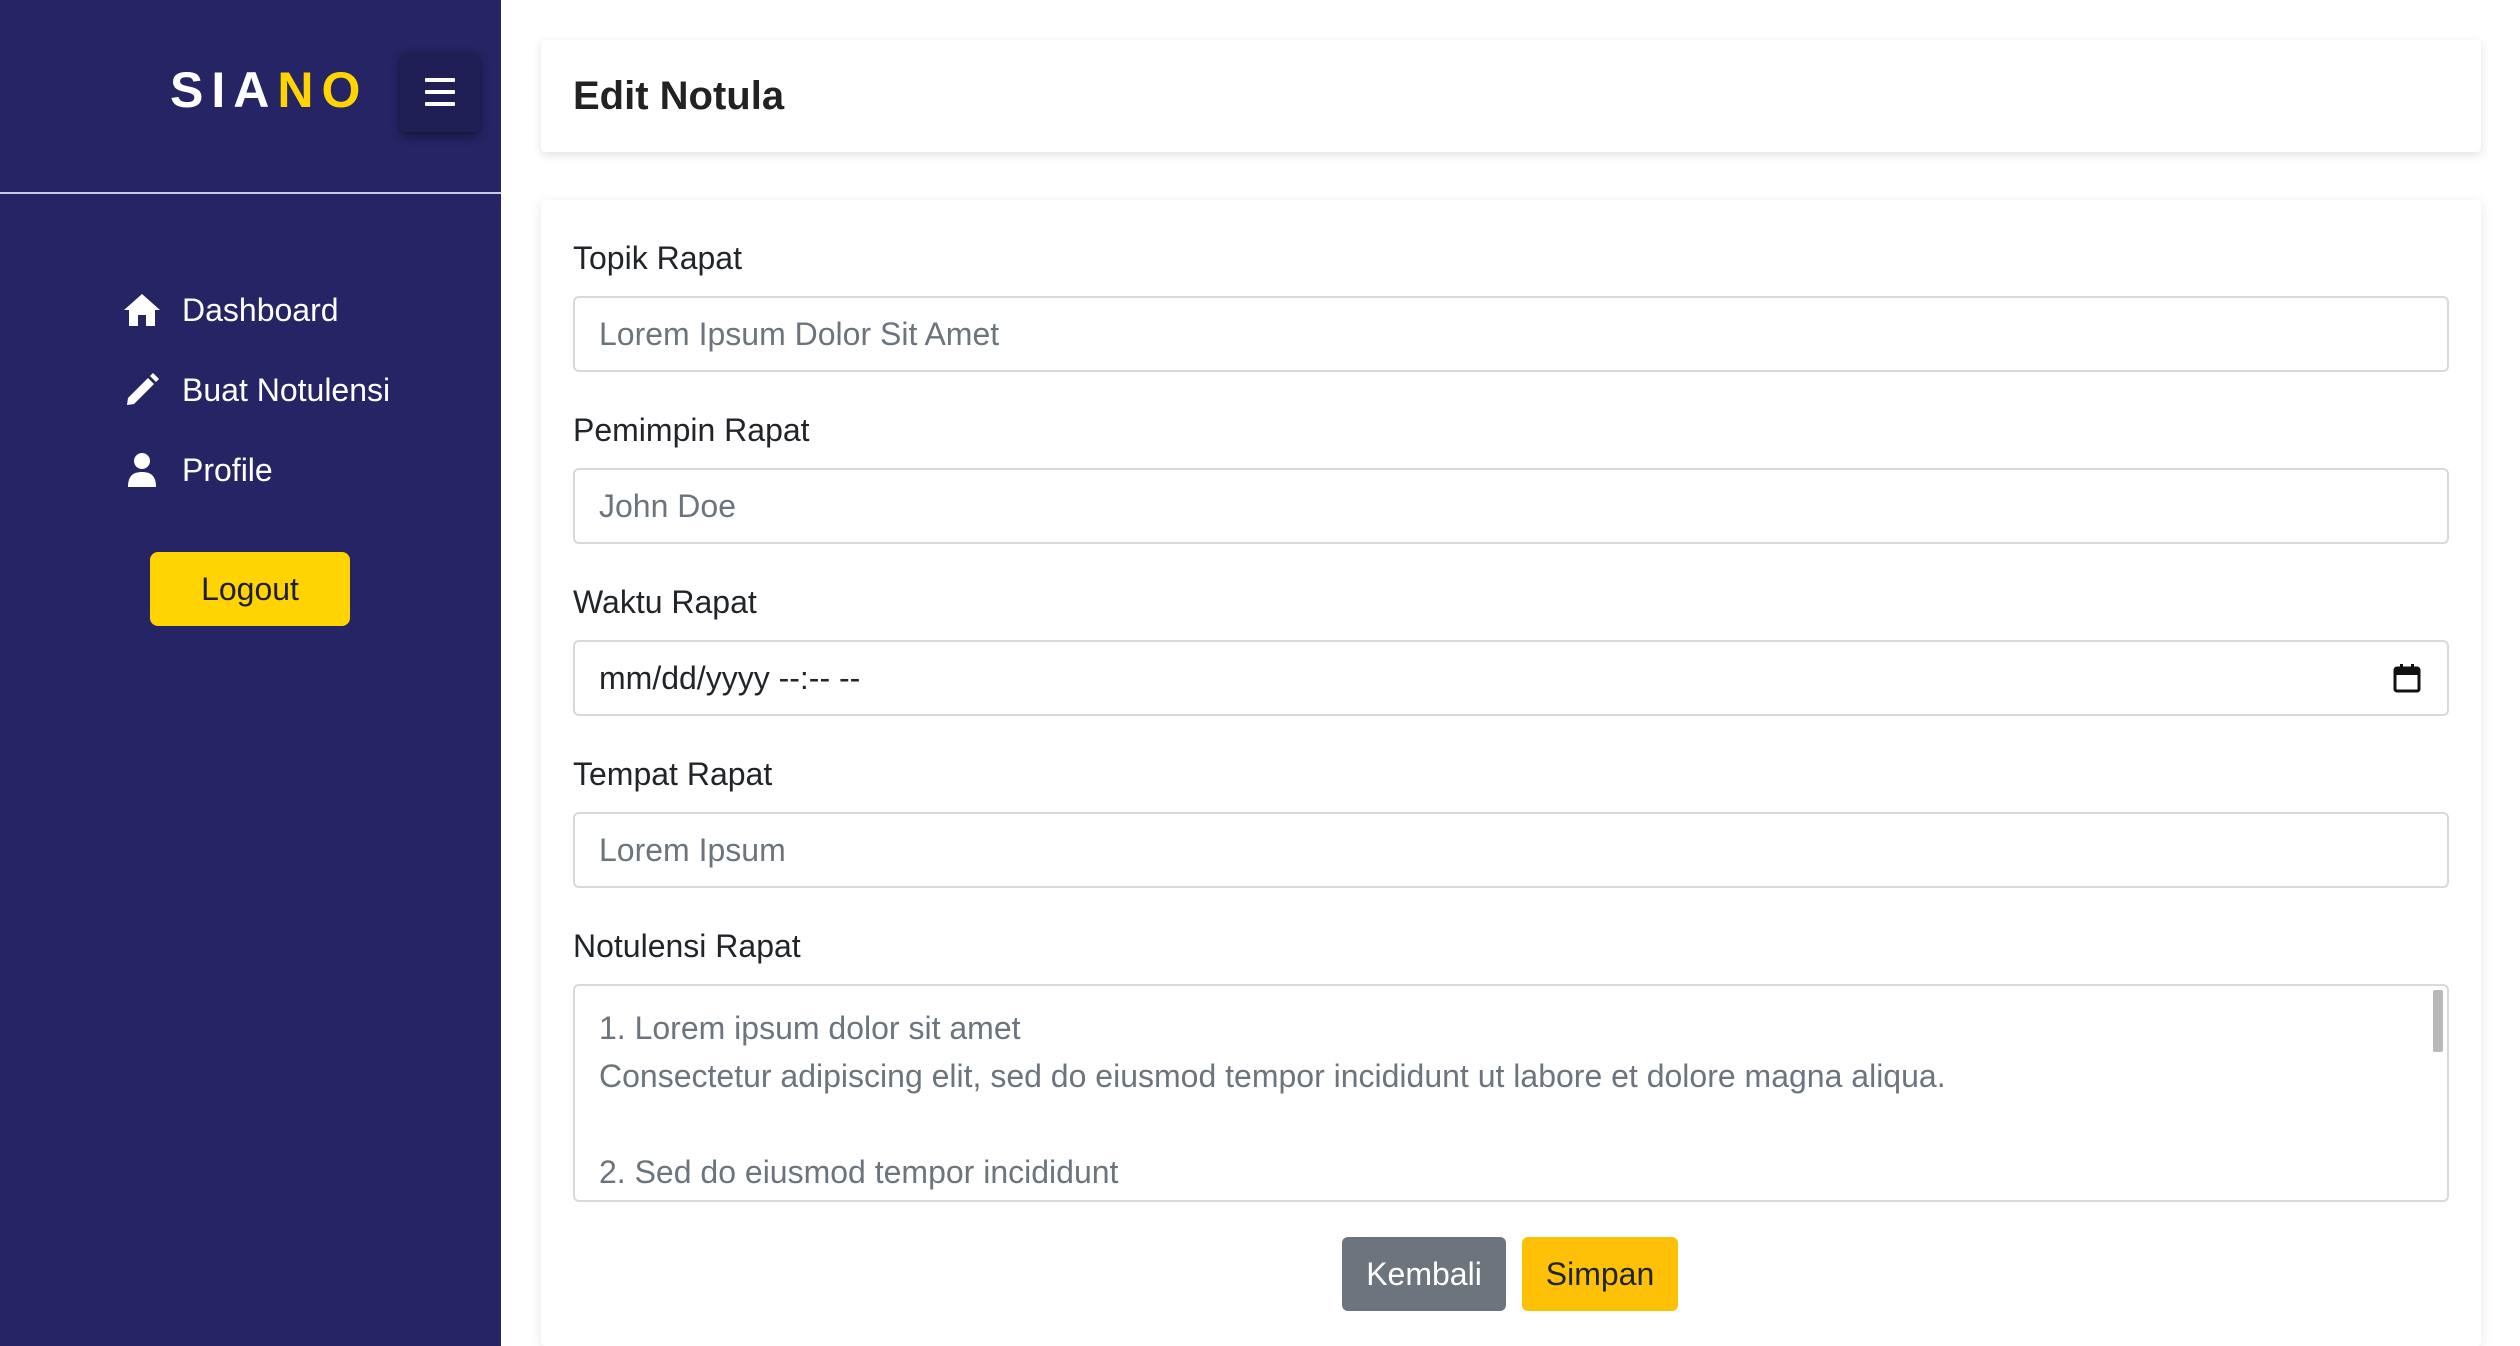 Image resolution: width=2520 pixels, height=1346 pixels. Describe the element at coordinates (227, 469) in the screenshot. I see `sidebar-item-label: Profile` at that location.